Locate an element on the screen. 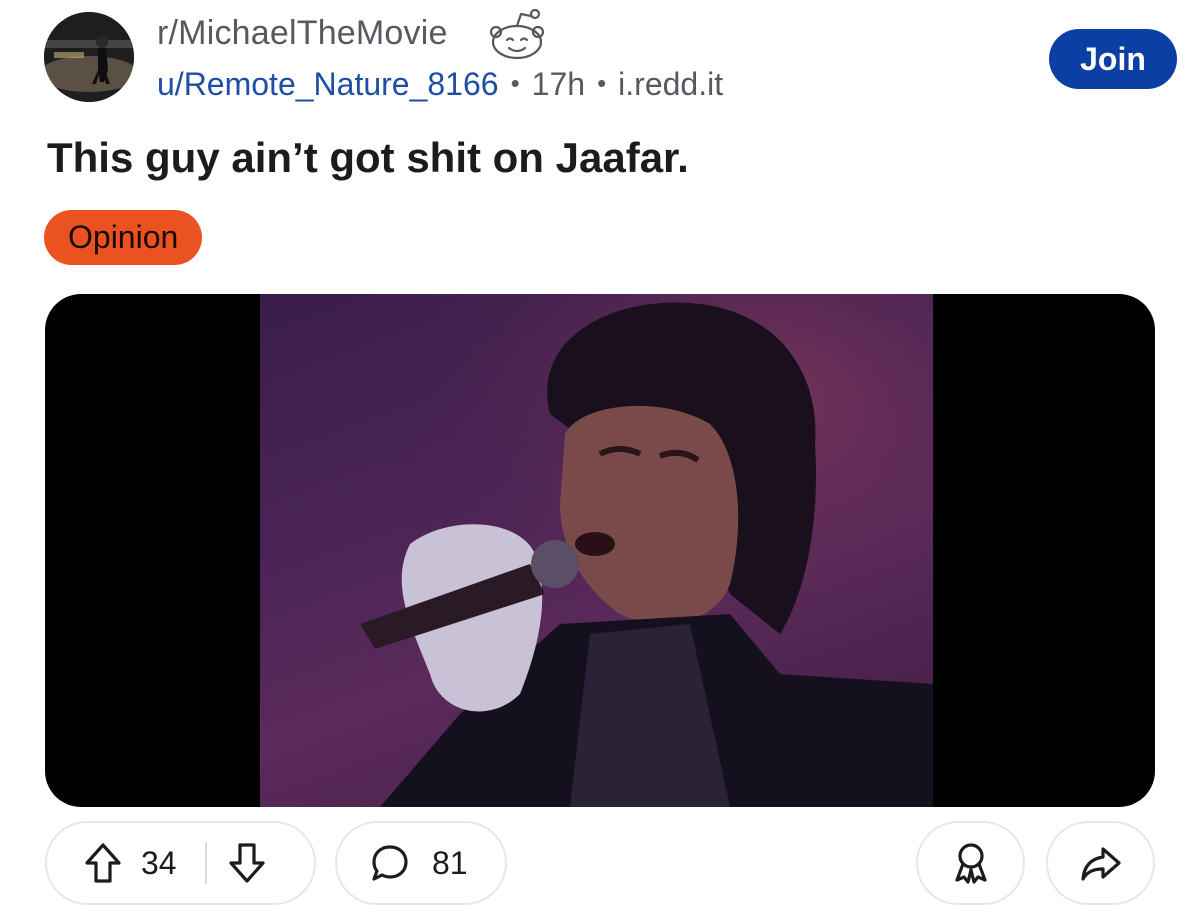 This screenshot has width=1200, height=912. post-title: This guy ain’t got shit on Jaafar. is located at coordinates (368, 158).